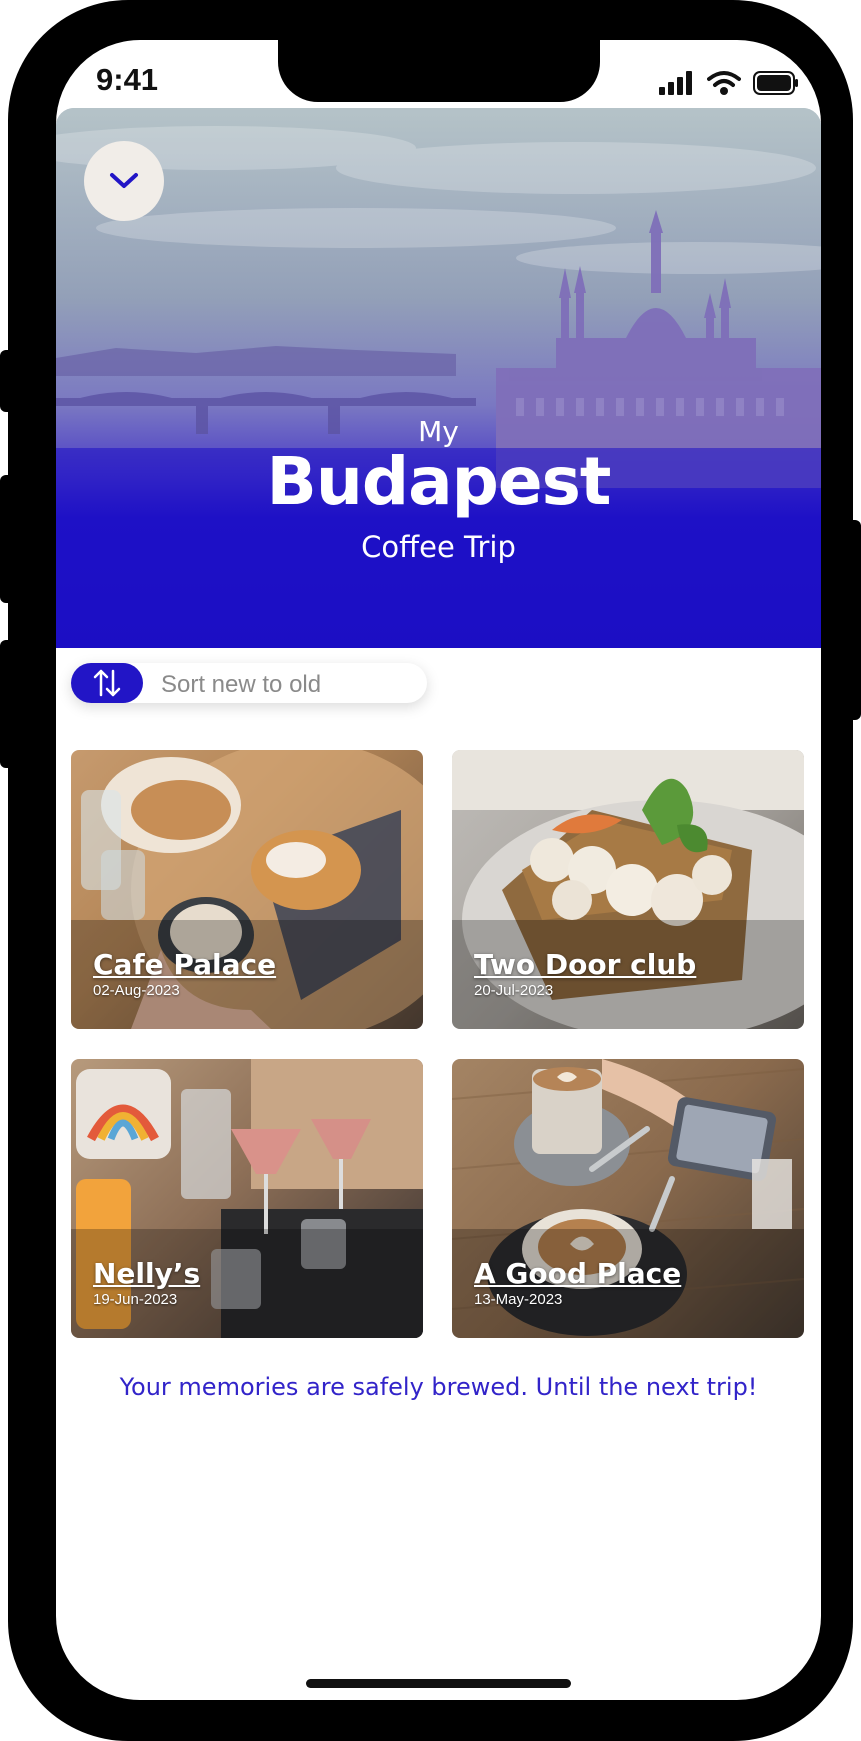 The height and width of the screenshot is (1741, 861). Describe the element at coordinates (136, 990) in the screenshot. I see `card-date: 02-Aug-2023` at that location.